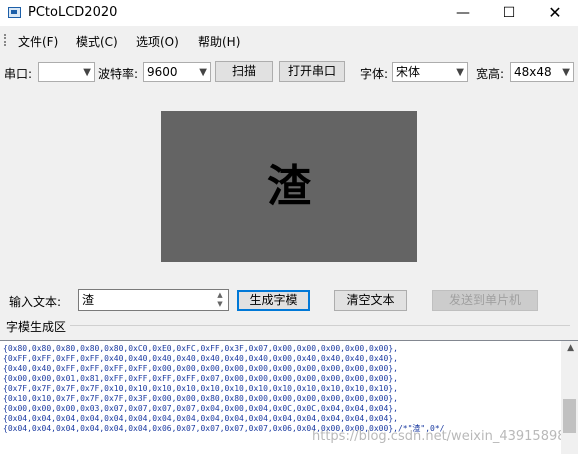 This screenshot has width=578, height=454. I want to click on font-select: 宋体 ▼, so click(430, 72).